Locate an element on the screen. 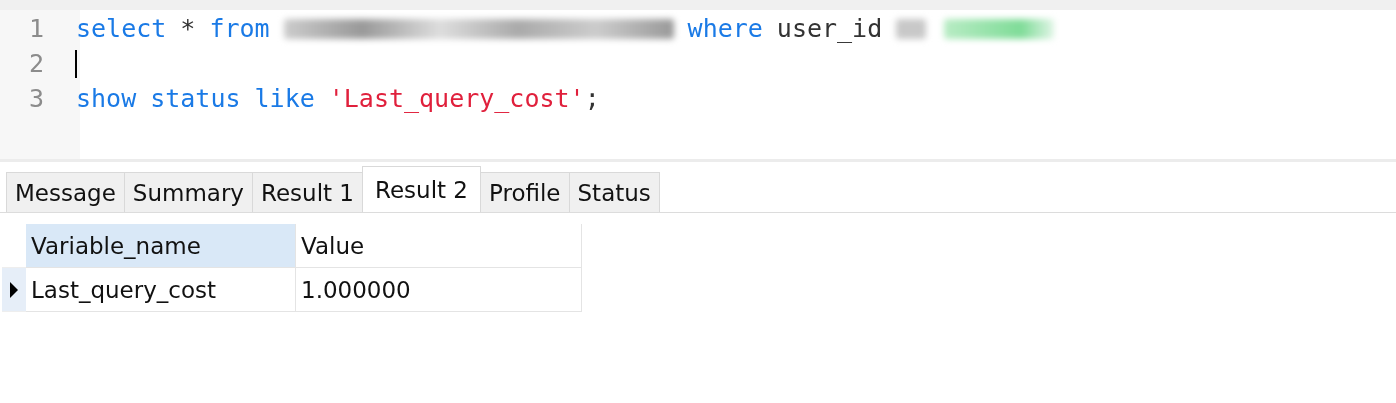  sql-text: ; is located at coordinates (592, 98).